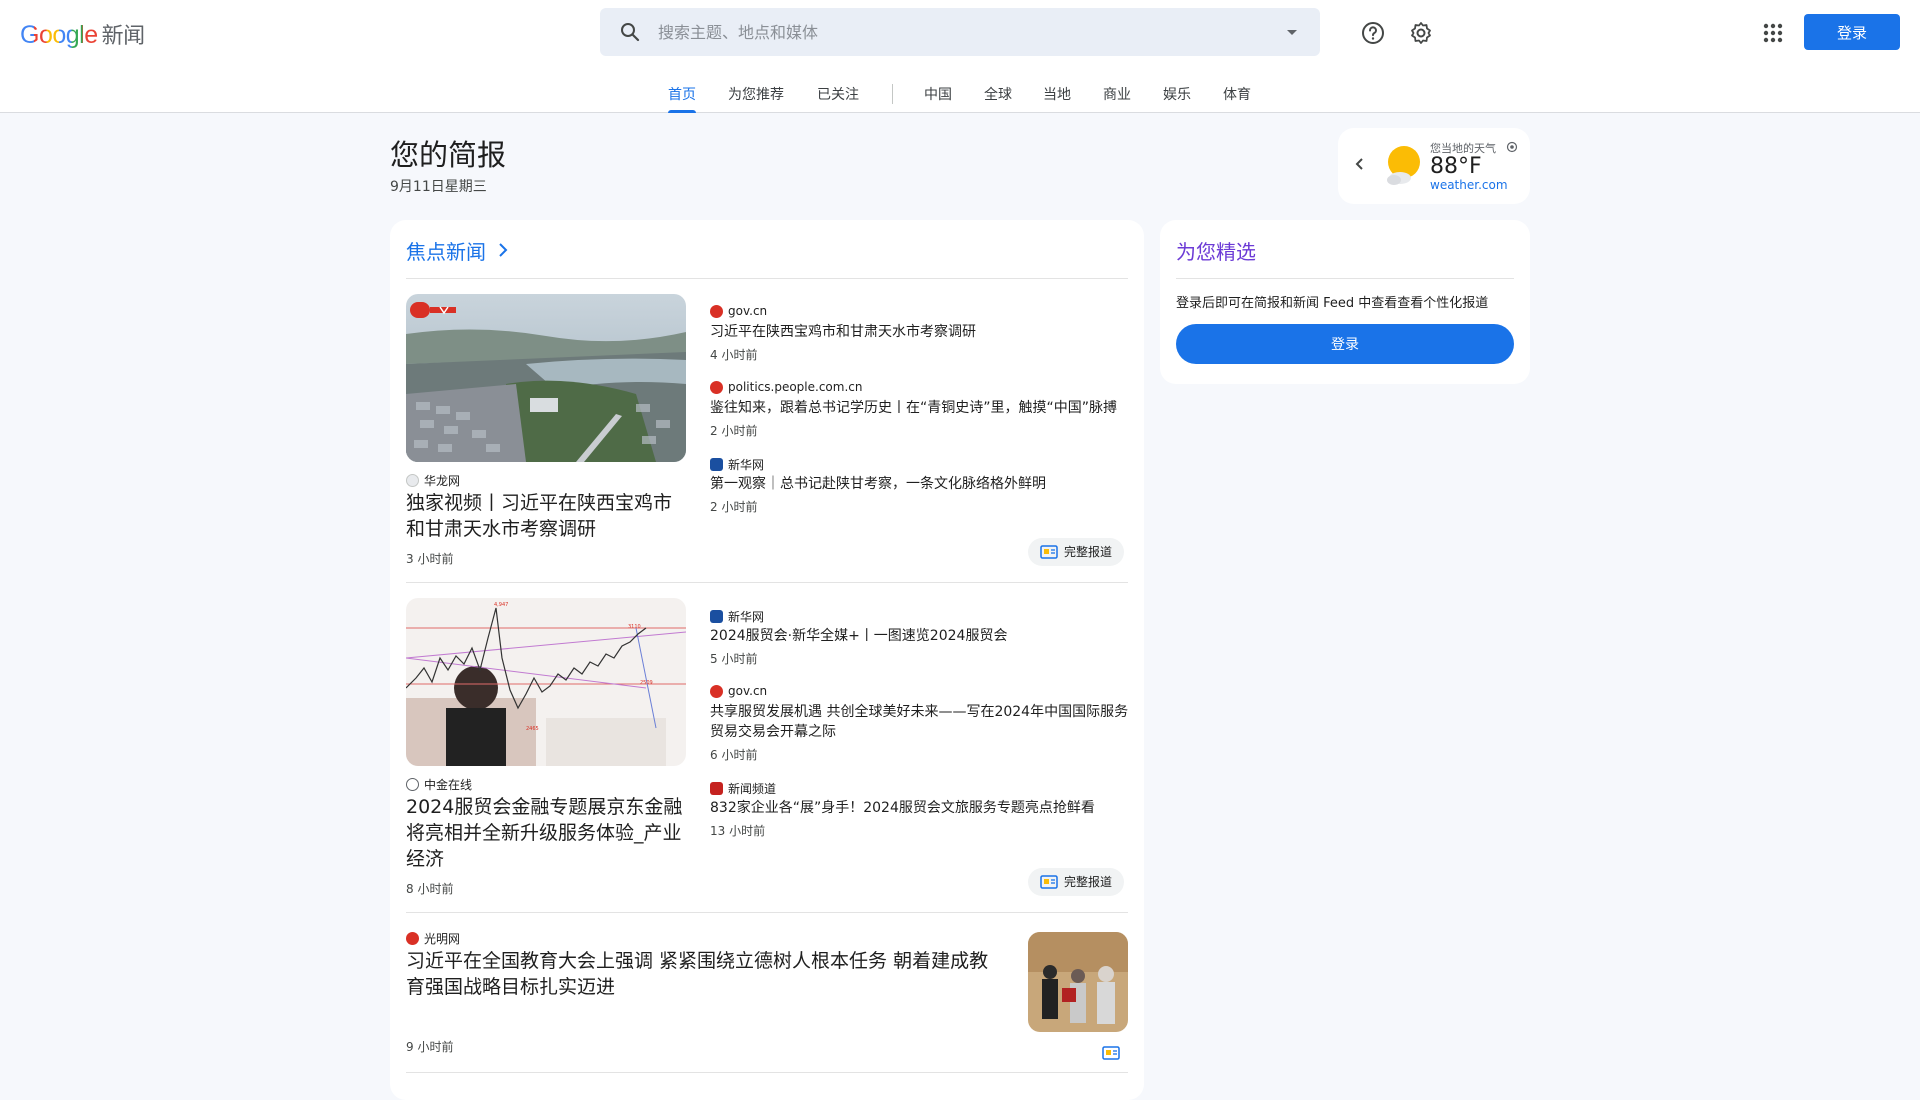 The width and height of the screenshot is (1920, 1100). Describe the element at coordinates (433, 480) in the screenshot. I see `story-source: 华龙网` at that location.